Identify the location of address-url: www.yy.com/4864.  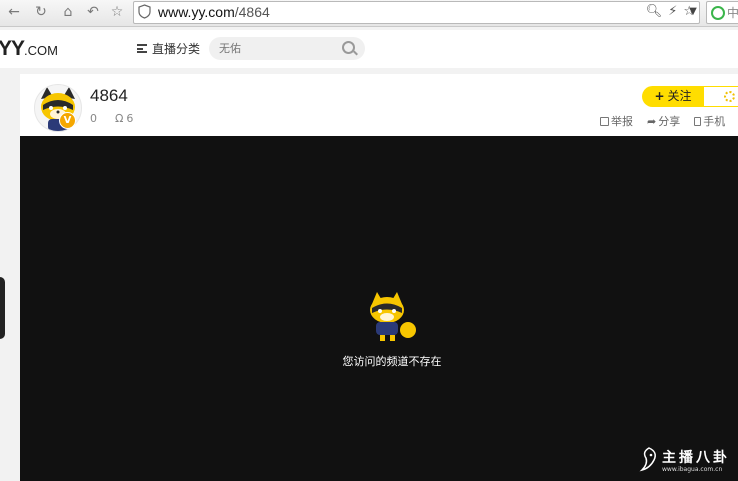
(214, 12).